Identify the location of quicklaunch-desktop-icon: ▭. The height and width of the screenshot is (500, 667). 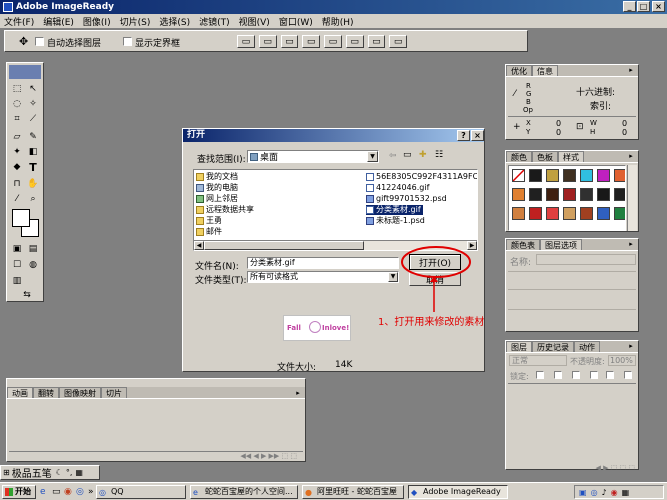
(56, 492).